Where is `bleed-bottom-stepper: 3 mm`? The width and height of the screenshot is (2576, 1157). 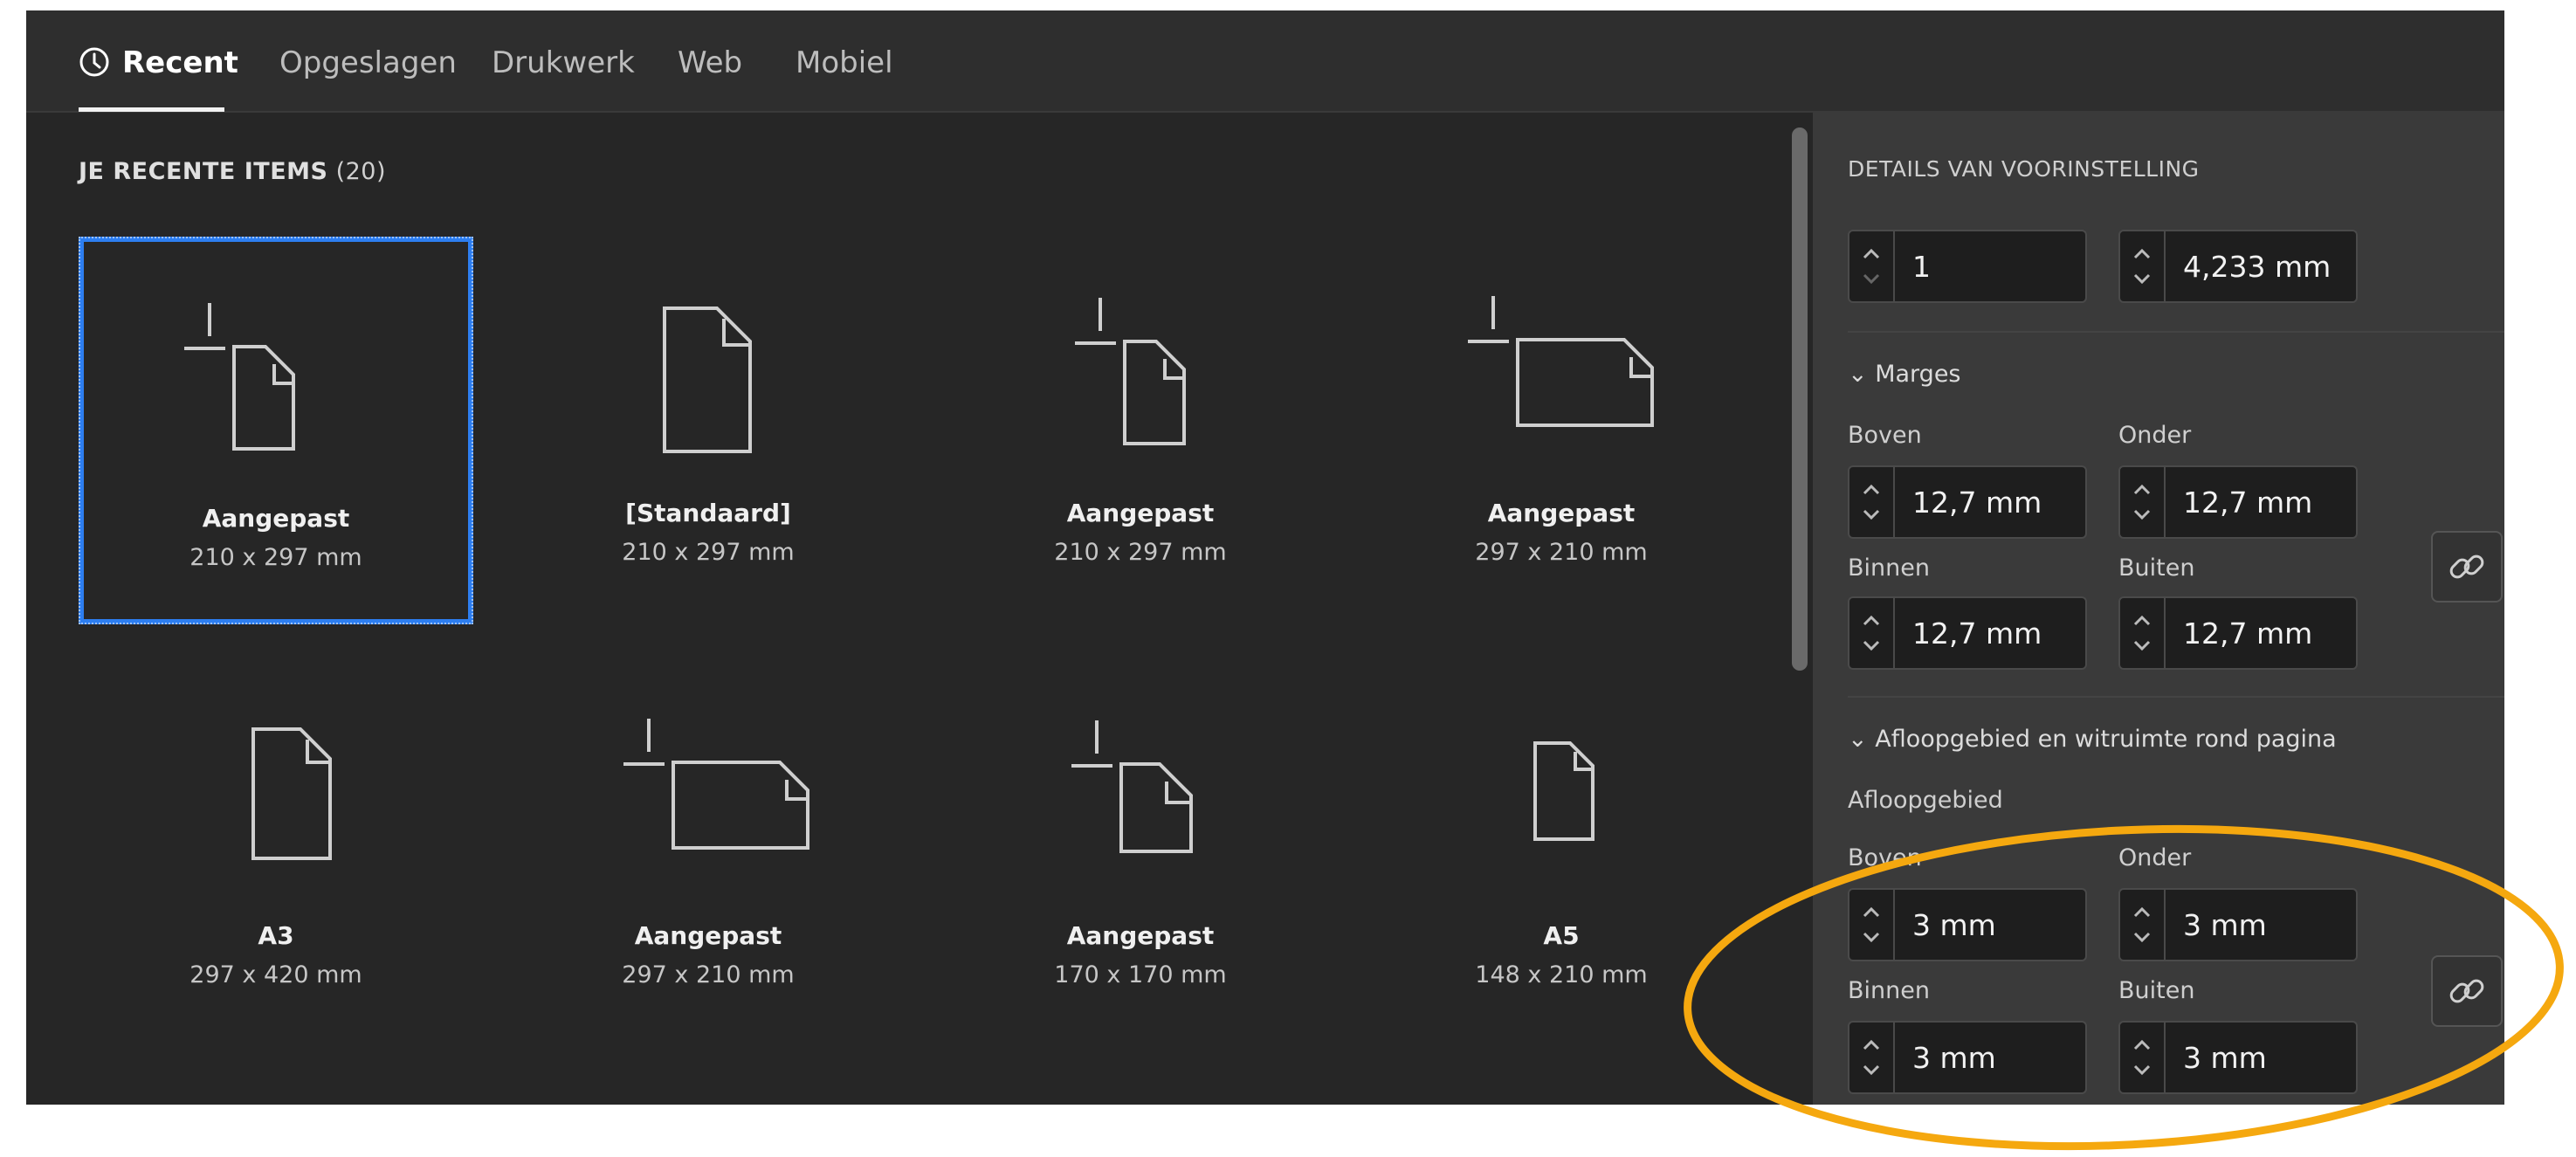 bleed-bottom-stepper: 3 mm is located at coordinates (2238, 924).